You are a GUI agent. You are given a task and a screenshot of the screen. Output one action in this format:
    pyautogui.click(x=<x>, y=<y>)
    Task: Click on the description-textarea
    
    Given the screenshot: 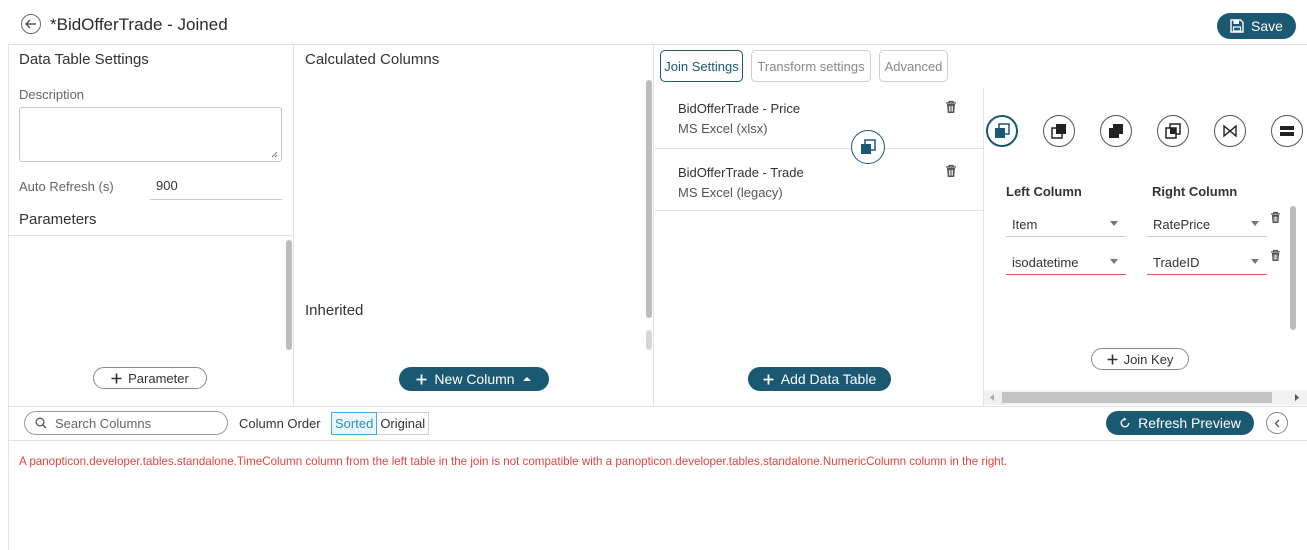 What is the action you would take?
    pyautogui.click(x=150, y=134)
    